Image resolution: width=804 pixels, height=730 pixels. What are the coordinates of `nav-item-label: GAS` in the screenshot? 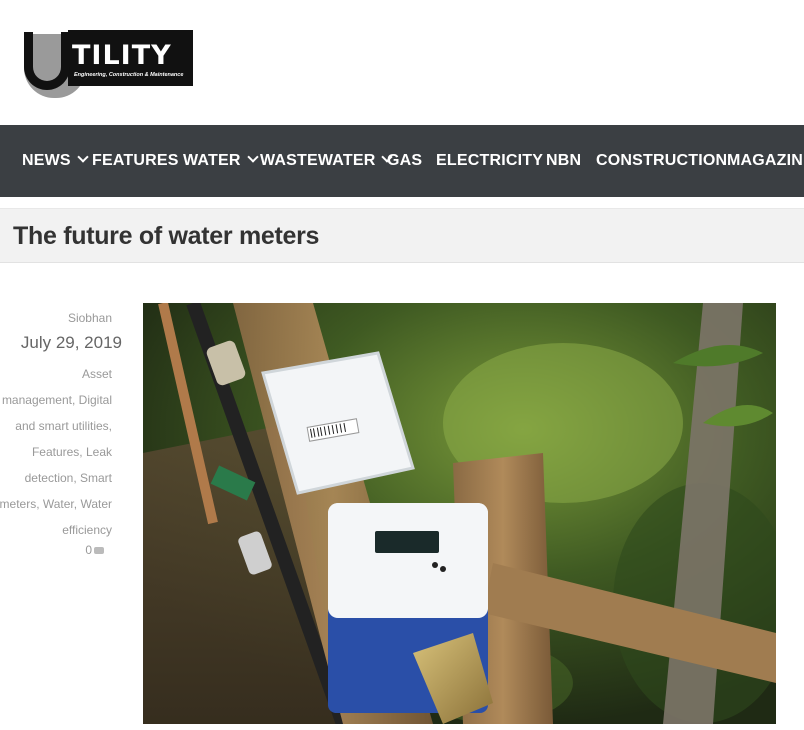 It's located at (405, 160).